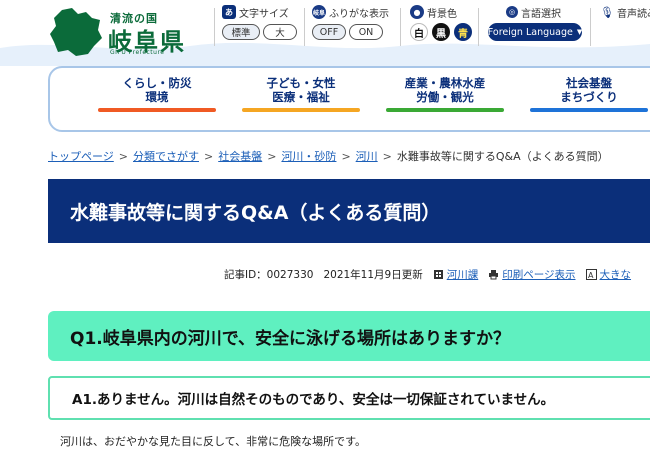 This screenshot has width=650, height=457. Describe the element at coordinates (589, 97) in the screenshot. I see `nav-item-label: まちづくり` at that location.